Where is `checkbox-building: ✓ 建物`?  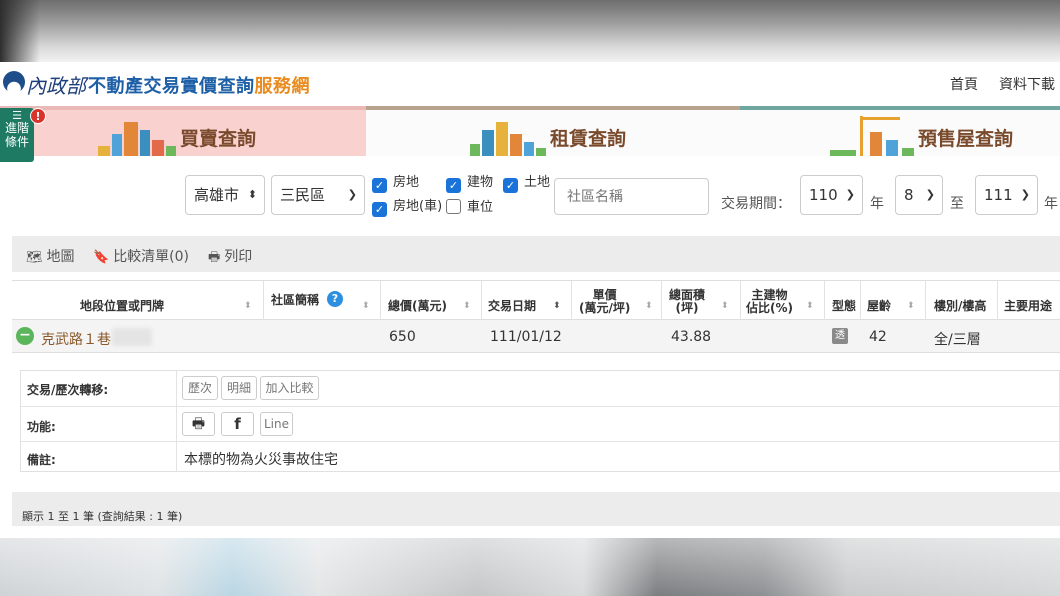 checkbox-building: ✓ 建物 is located at coordinates (469, 184).